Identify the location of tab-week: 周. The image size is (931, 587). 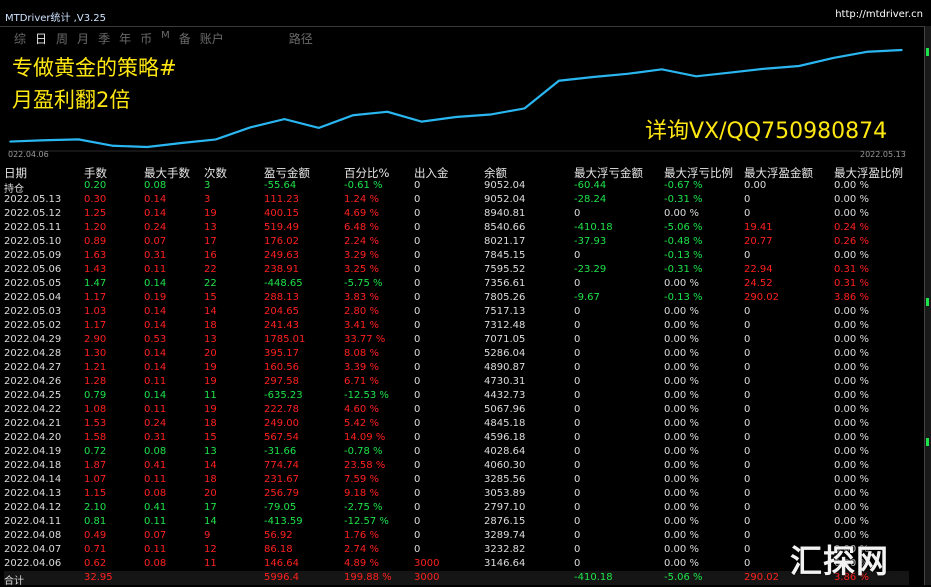
(62, 38).